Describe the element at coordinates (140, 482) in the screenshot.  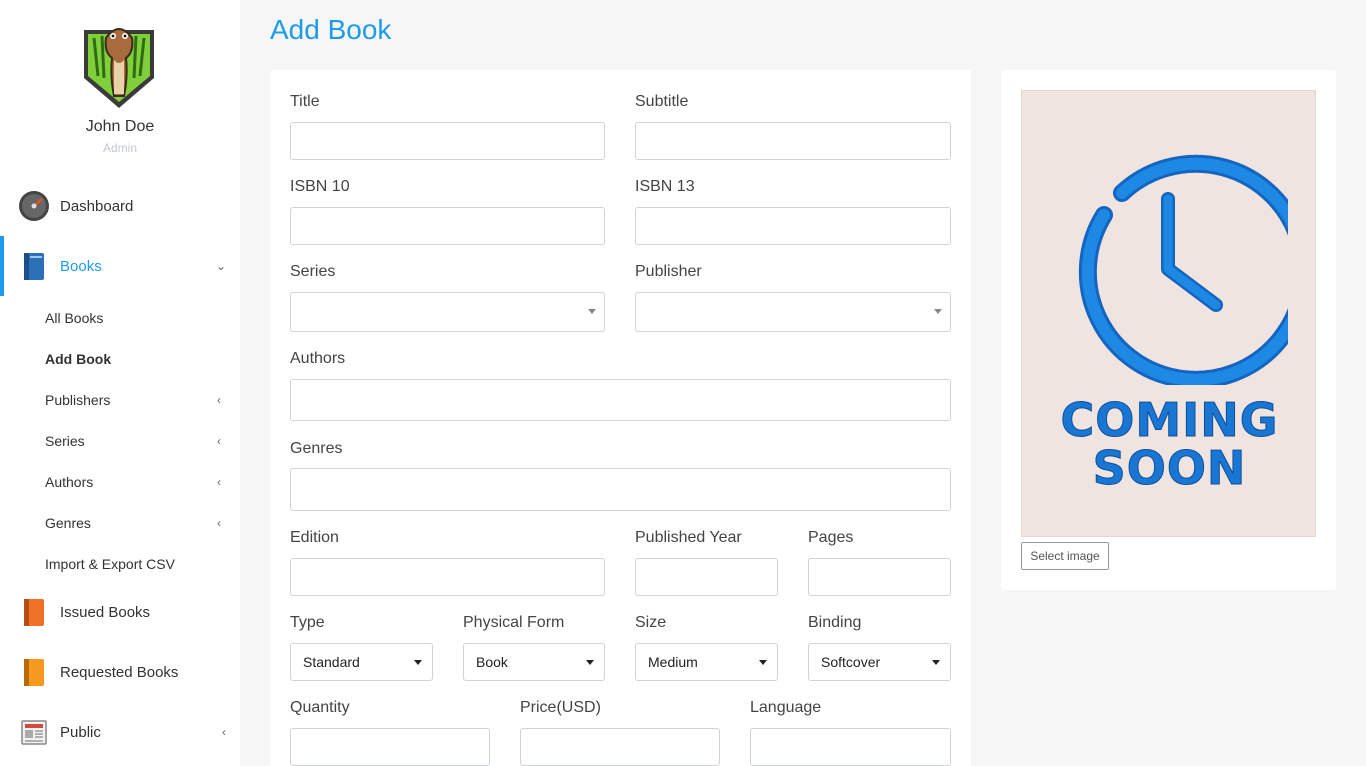
I see `sub-authors: Authors ‹` at that location.